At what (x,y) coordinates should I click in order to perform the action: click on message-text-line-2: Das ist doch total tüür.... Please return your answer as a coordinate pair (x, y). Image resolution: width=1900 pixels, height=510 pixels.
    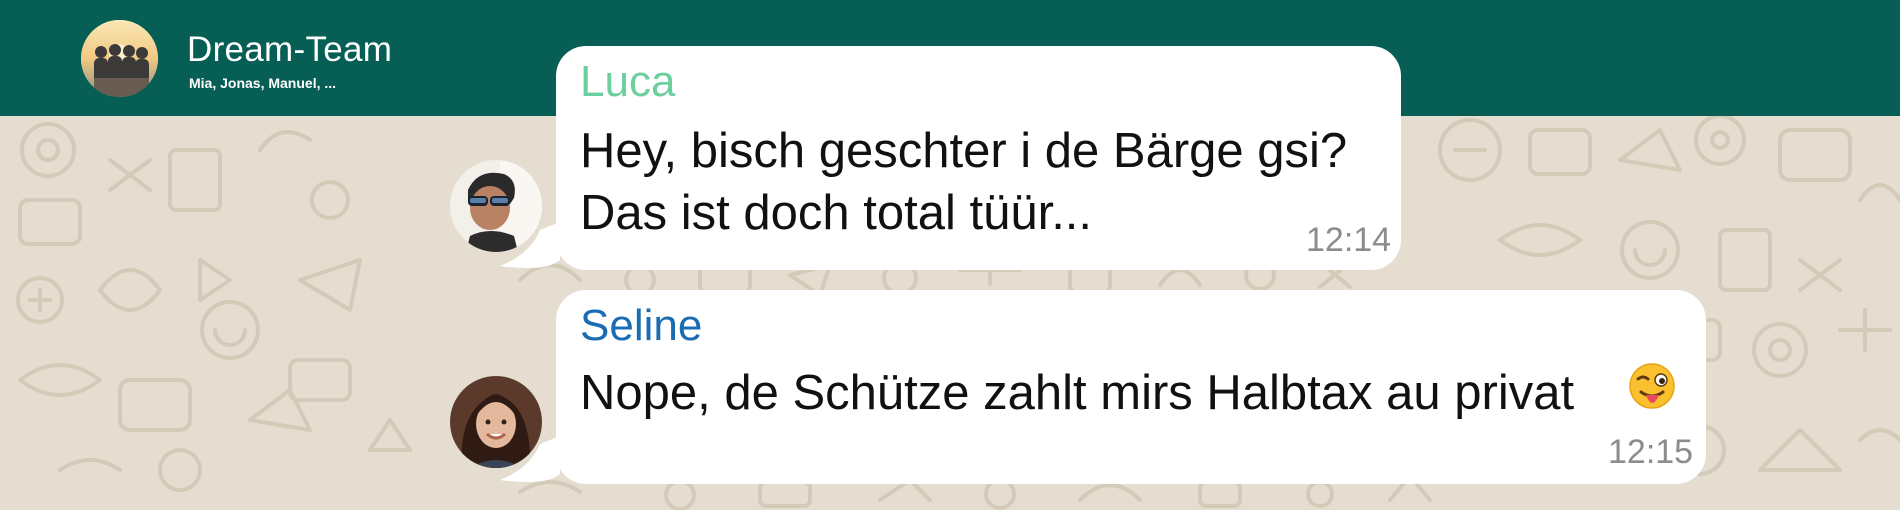
    Looking at the image, I should click on (836, 213).